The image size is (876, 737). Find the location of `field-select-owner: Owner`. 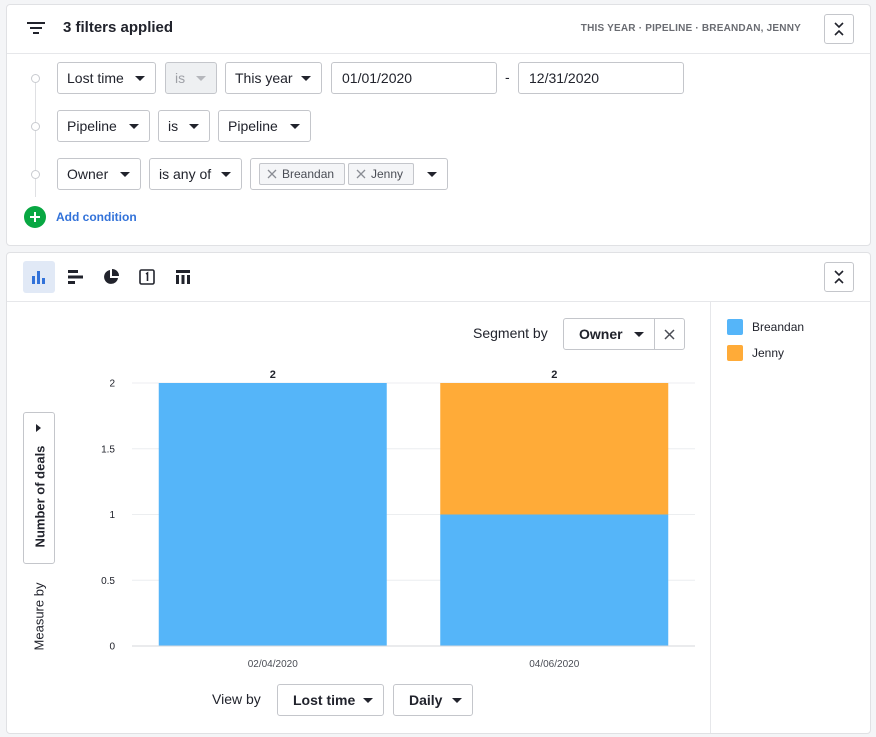

field-select-owner: Owner is located at coordinates (99, 174).